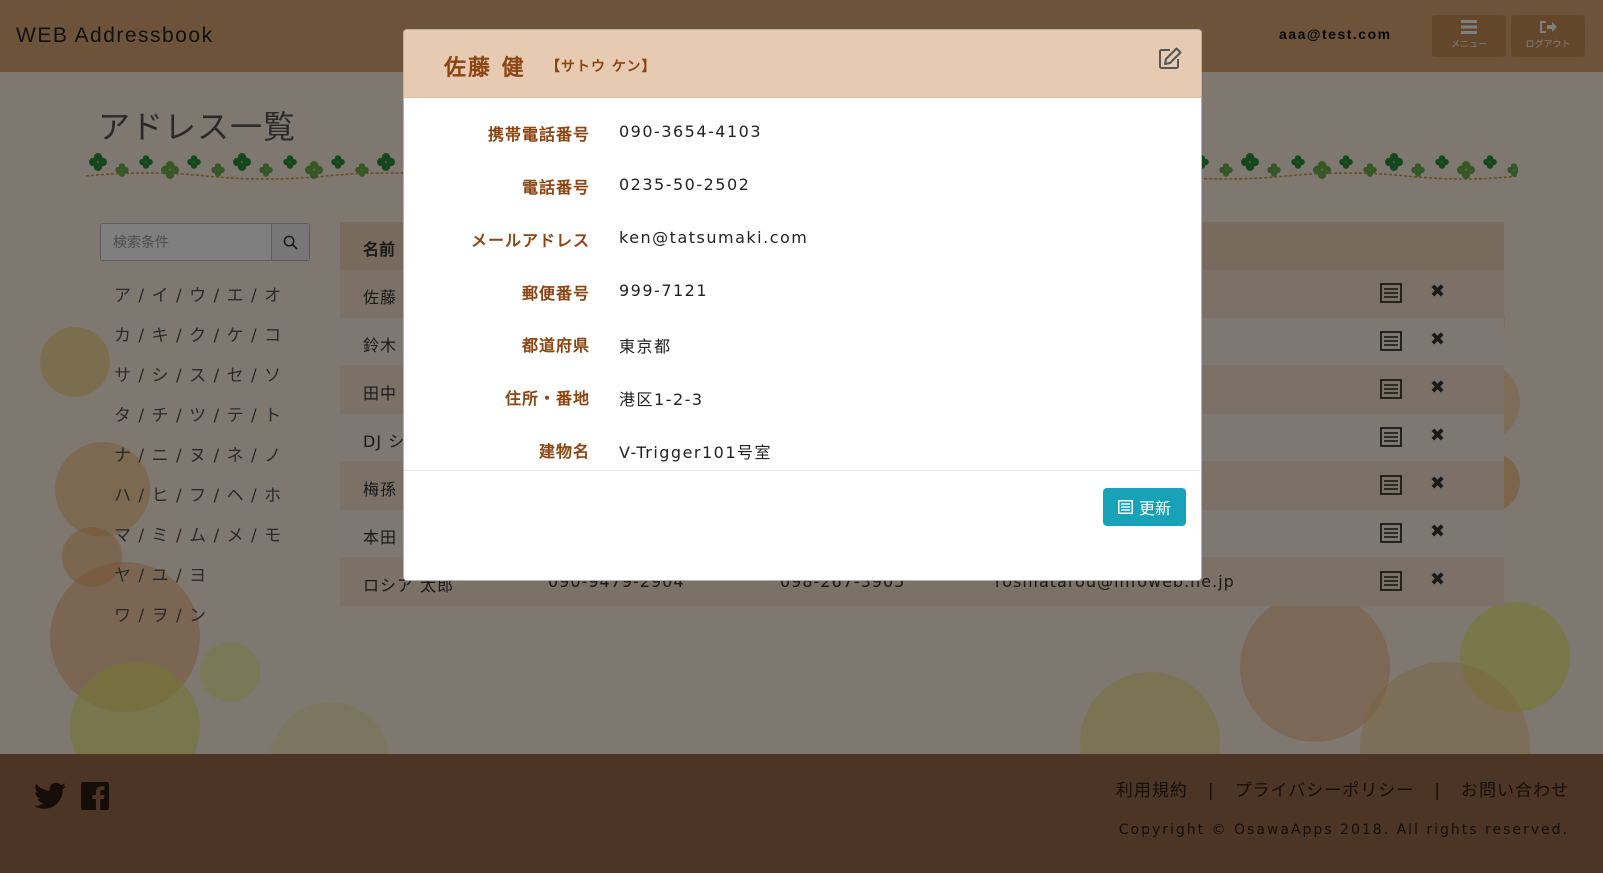 The height and width of the screenshot is (873, 1603). I want to click on field-label: 住所・番地, so click(547, 398).